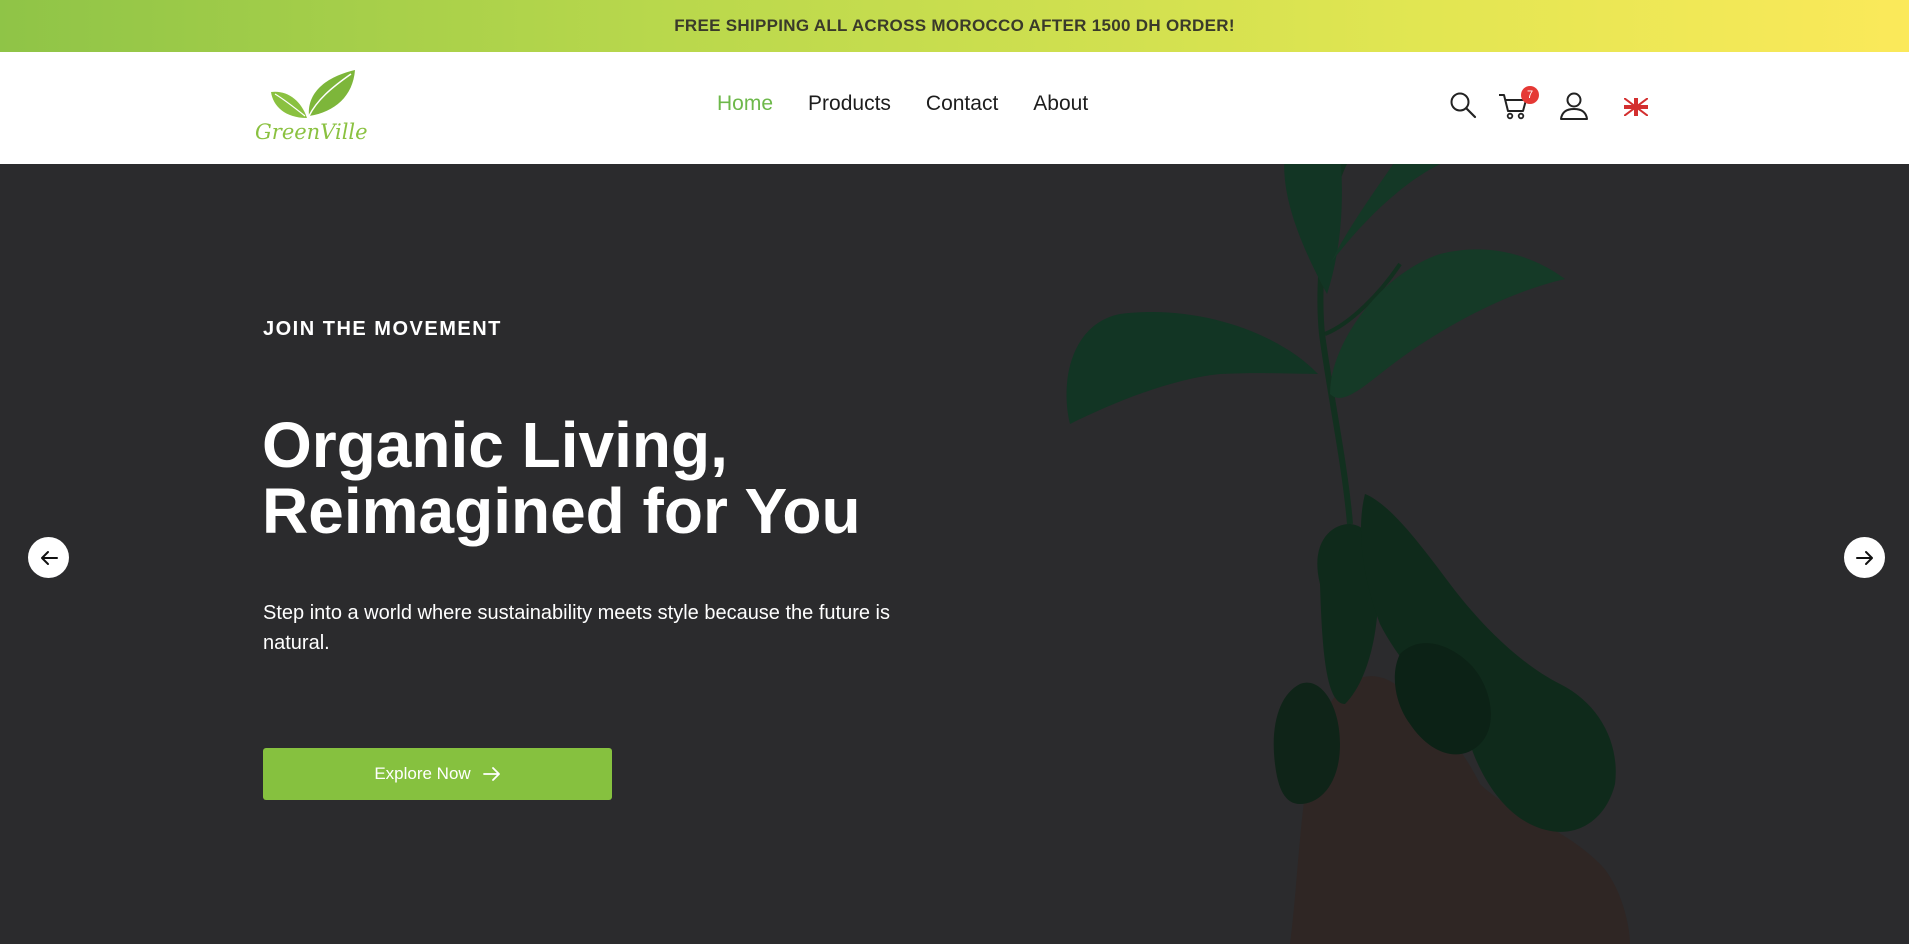  I want to click on cart-count-badge: 7, so click(1530, 95).